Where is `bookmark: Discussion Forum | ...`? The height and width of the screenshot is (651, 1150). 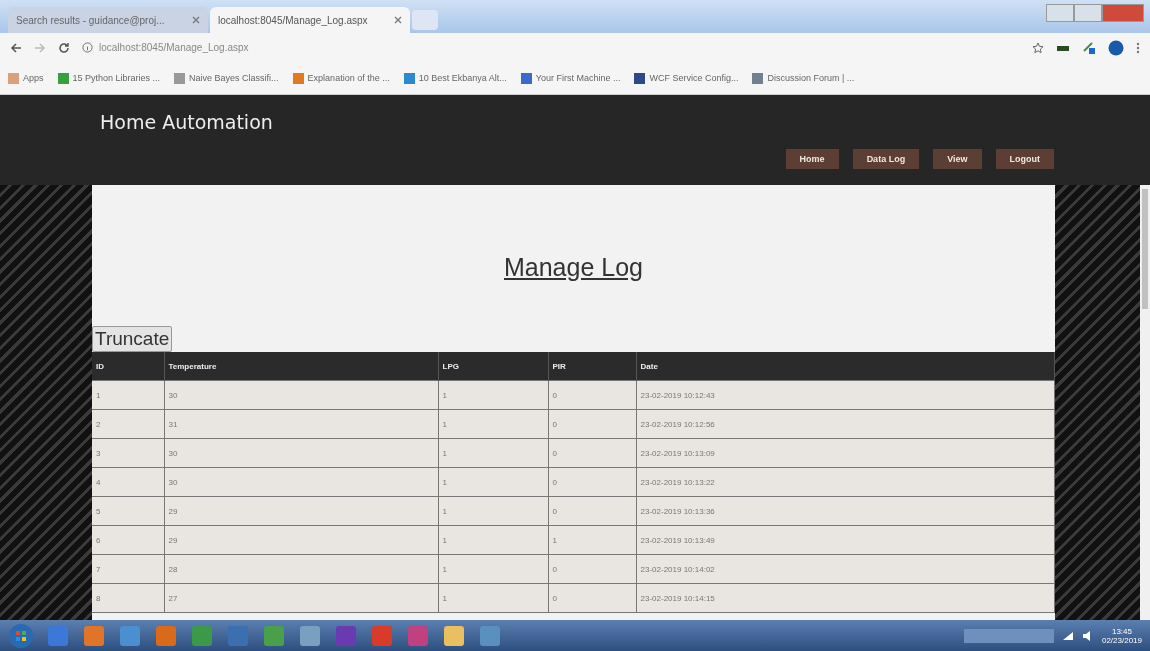 bookmark: Discussion Forum | ... is located at coordinates (803, 78).